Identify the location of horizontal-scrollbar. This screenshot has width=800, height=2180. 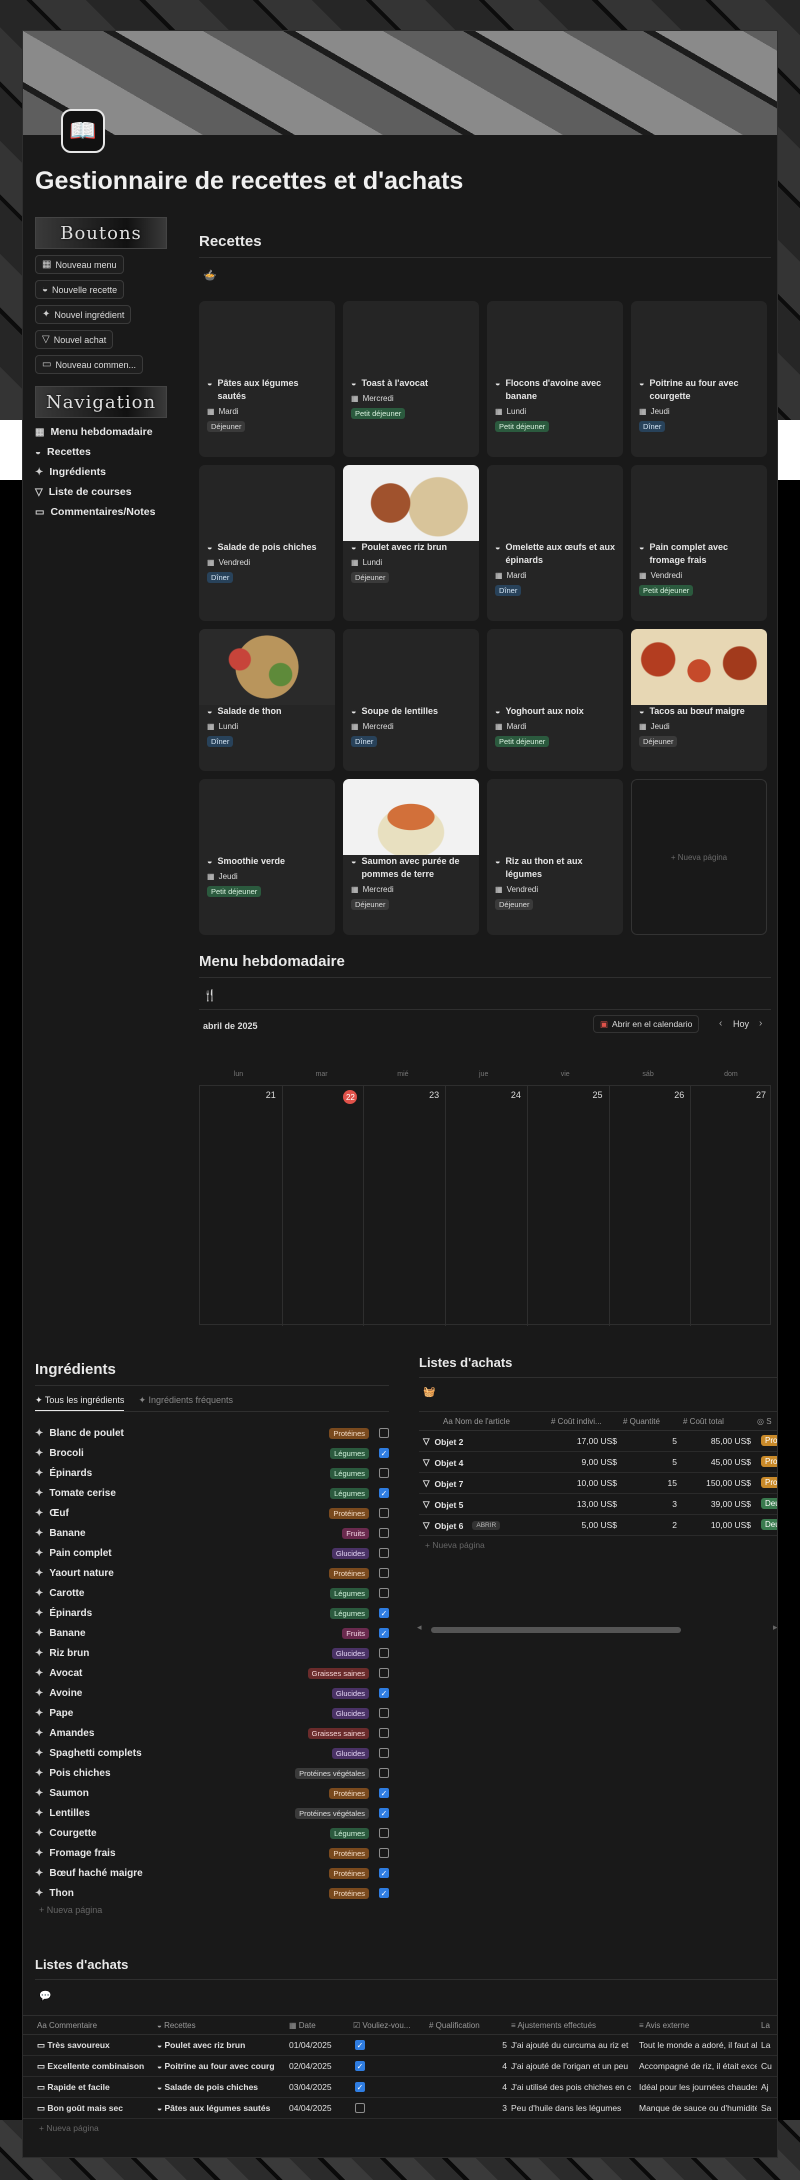
(556, 1630).